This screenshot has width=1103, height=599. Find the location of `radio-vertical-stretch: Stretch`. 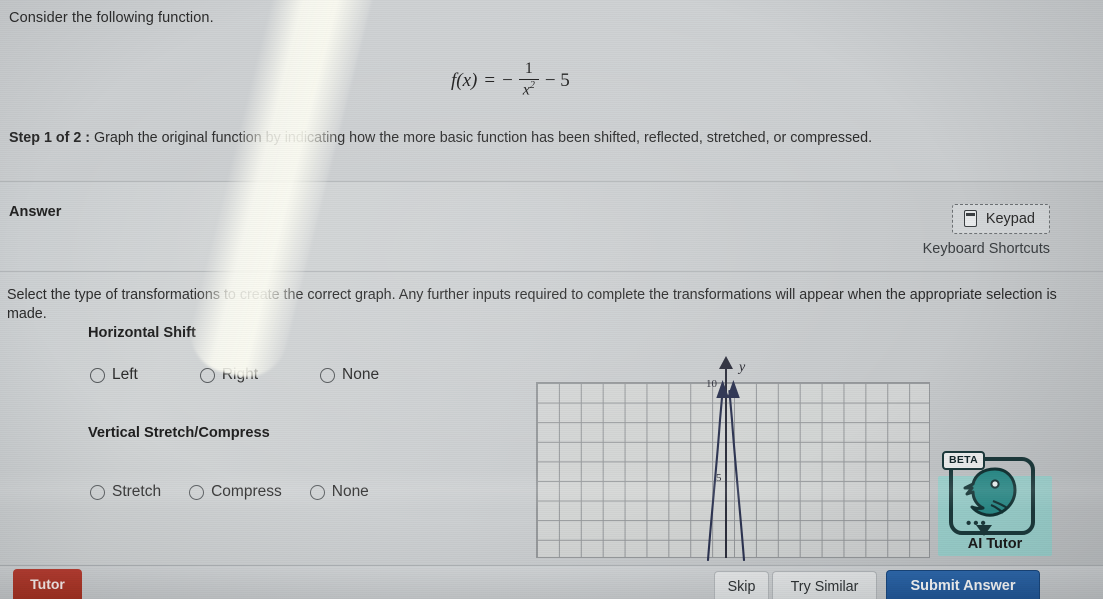

radio-vertical-stretch: Stretch is located at coordinates (125, 492).